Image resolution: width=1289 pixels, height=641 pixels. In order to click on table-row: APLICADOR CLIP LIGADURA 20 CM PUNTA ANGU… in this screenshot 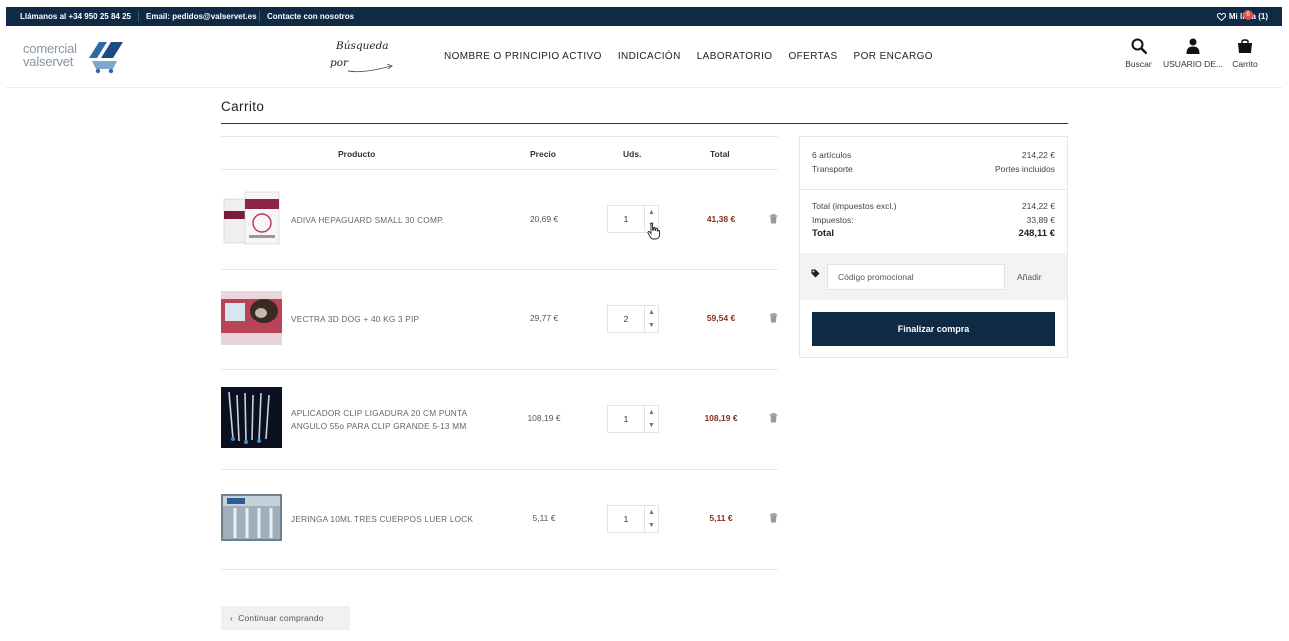, I will do `click(499, 420)`.